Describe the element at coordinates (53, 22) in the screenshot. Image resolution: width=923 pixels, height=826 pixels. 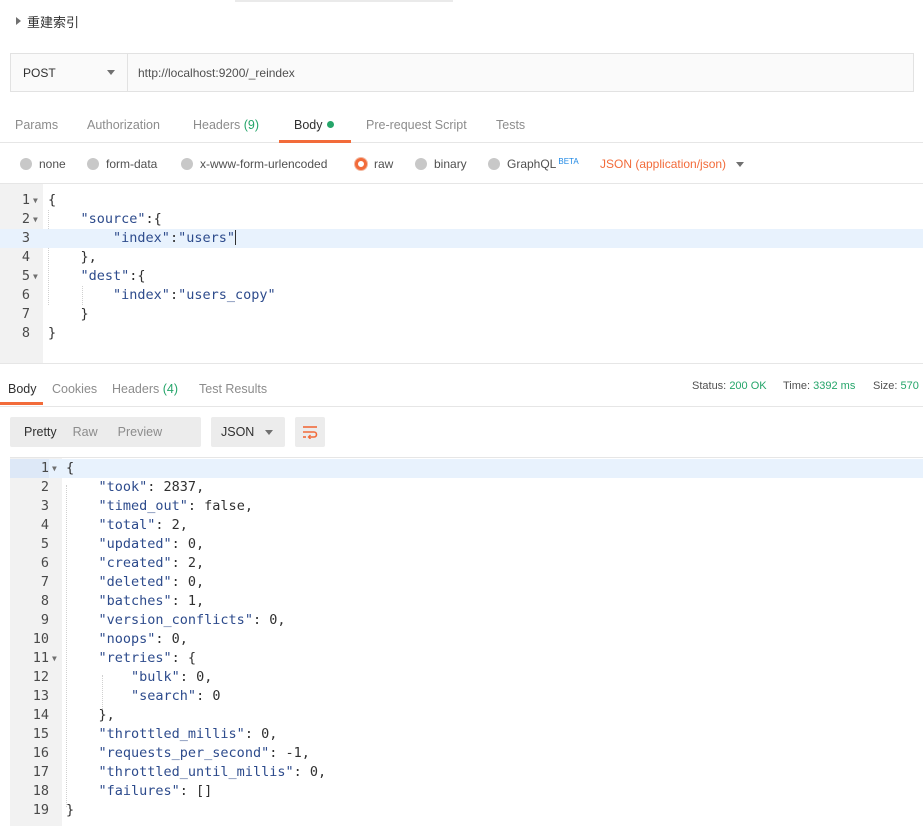
I see `request-name: 重建索引` at that location.